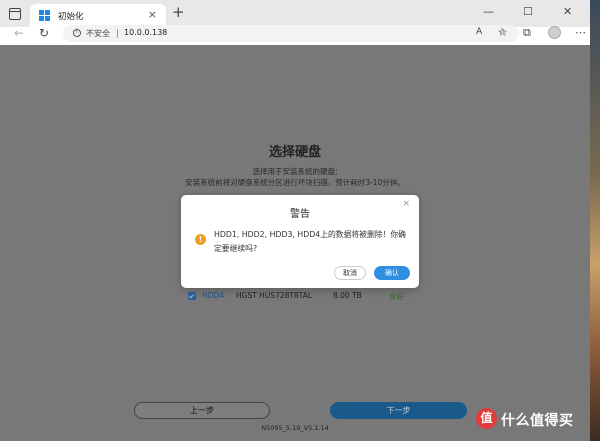 The height and width of the screenshot is (441, 600). What do you see at coordinates (291, 33) in the screenshot?
I see `address-bar: 不安全 10.0.0.138 A ☆` at bounding box center [291, 33].